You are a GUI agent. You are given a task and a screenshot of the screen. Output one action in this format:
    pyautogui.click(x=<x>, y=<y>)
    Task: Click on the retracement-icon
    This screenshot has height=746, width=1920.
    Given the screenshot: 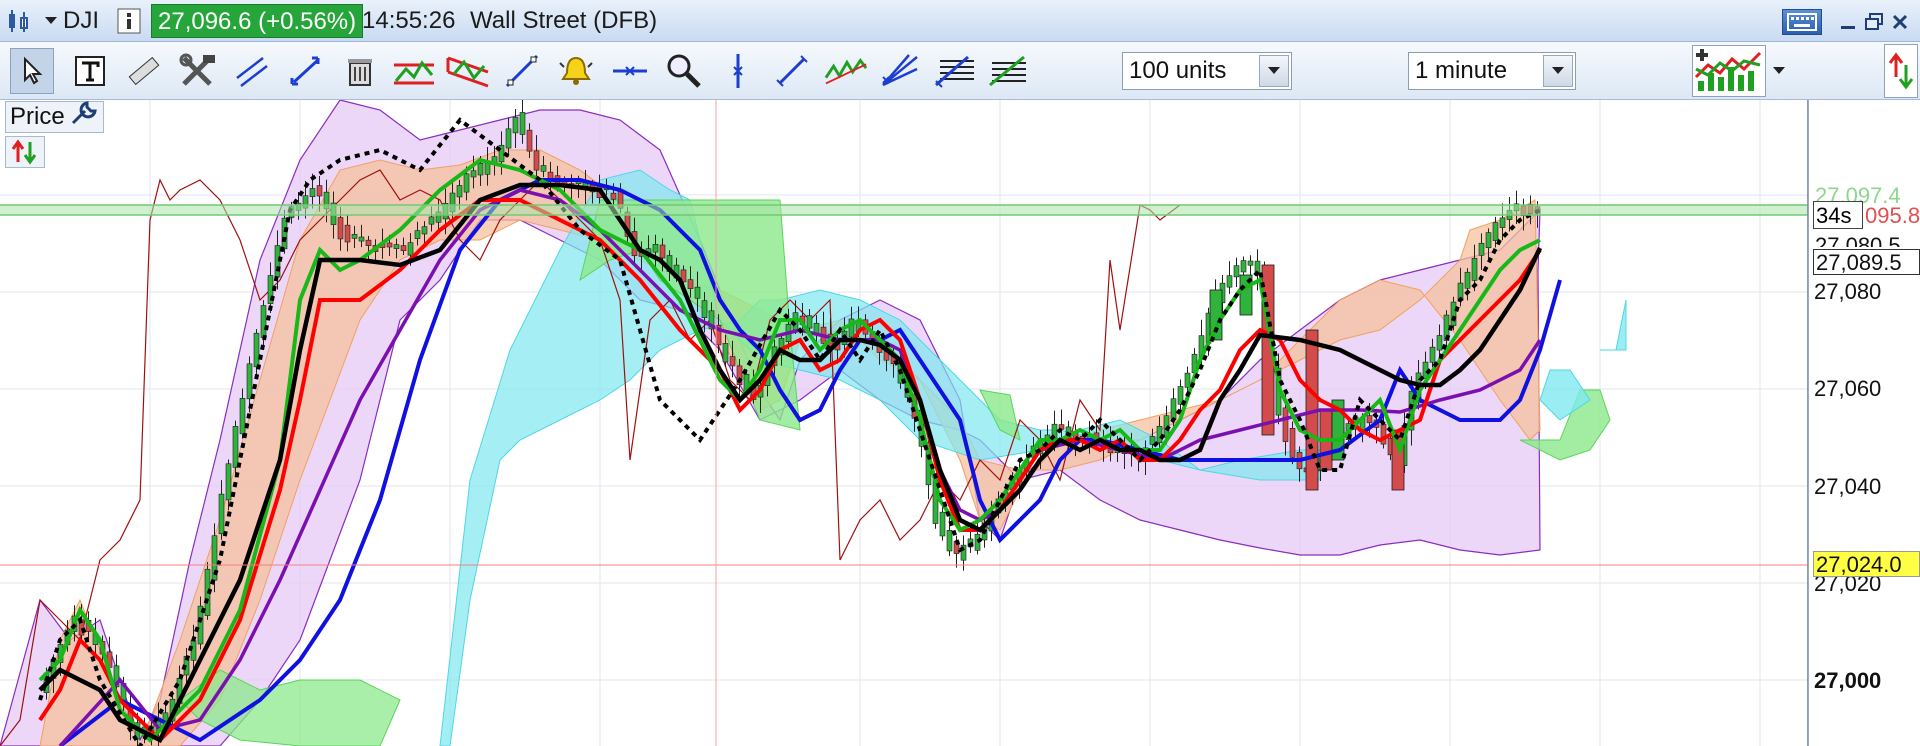 What is the action you would take?
    pyautogui.click(x=954, y=71)
    